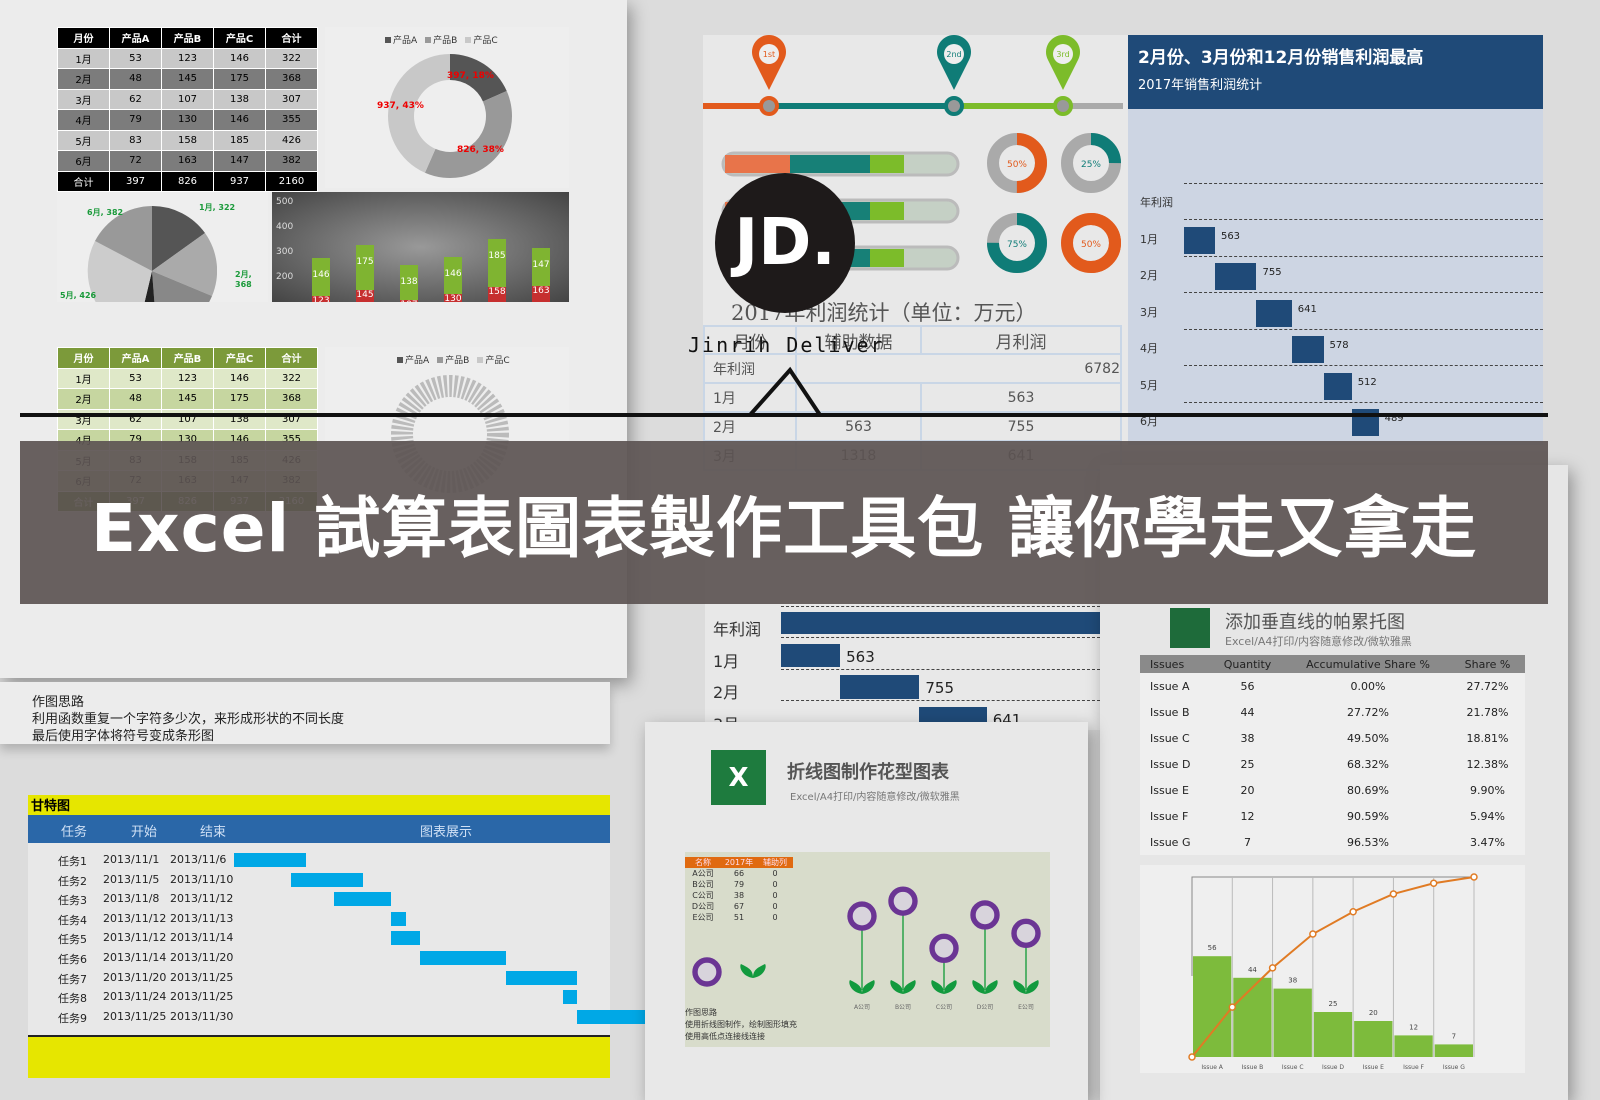 This screenshot has height=1100, width=1600. What do you see at coordinates (1413, 1027) in the screenshot?
I see `bar-label: 12` at bounding box center [1413, 1027].